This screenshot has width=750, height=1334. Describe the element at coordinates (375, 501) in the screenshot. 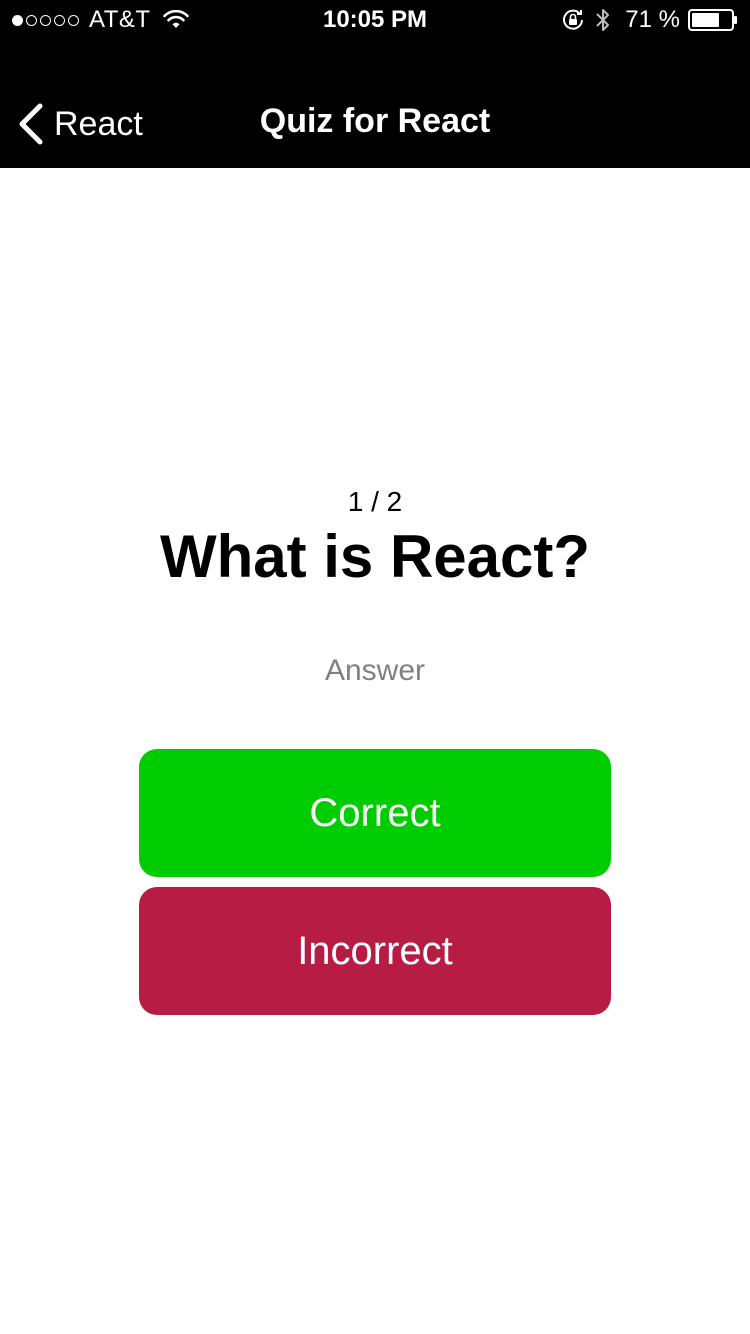

I see `question-progress: 1 / 2` at that location.